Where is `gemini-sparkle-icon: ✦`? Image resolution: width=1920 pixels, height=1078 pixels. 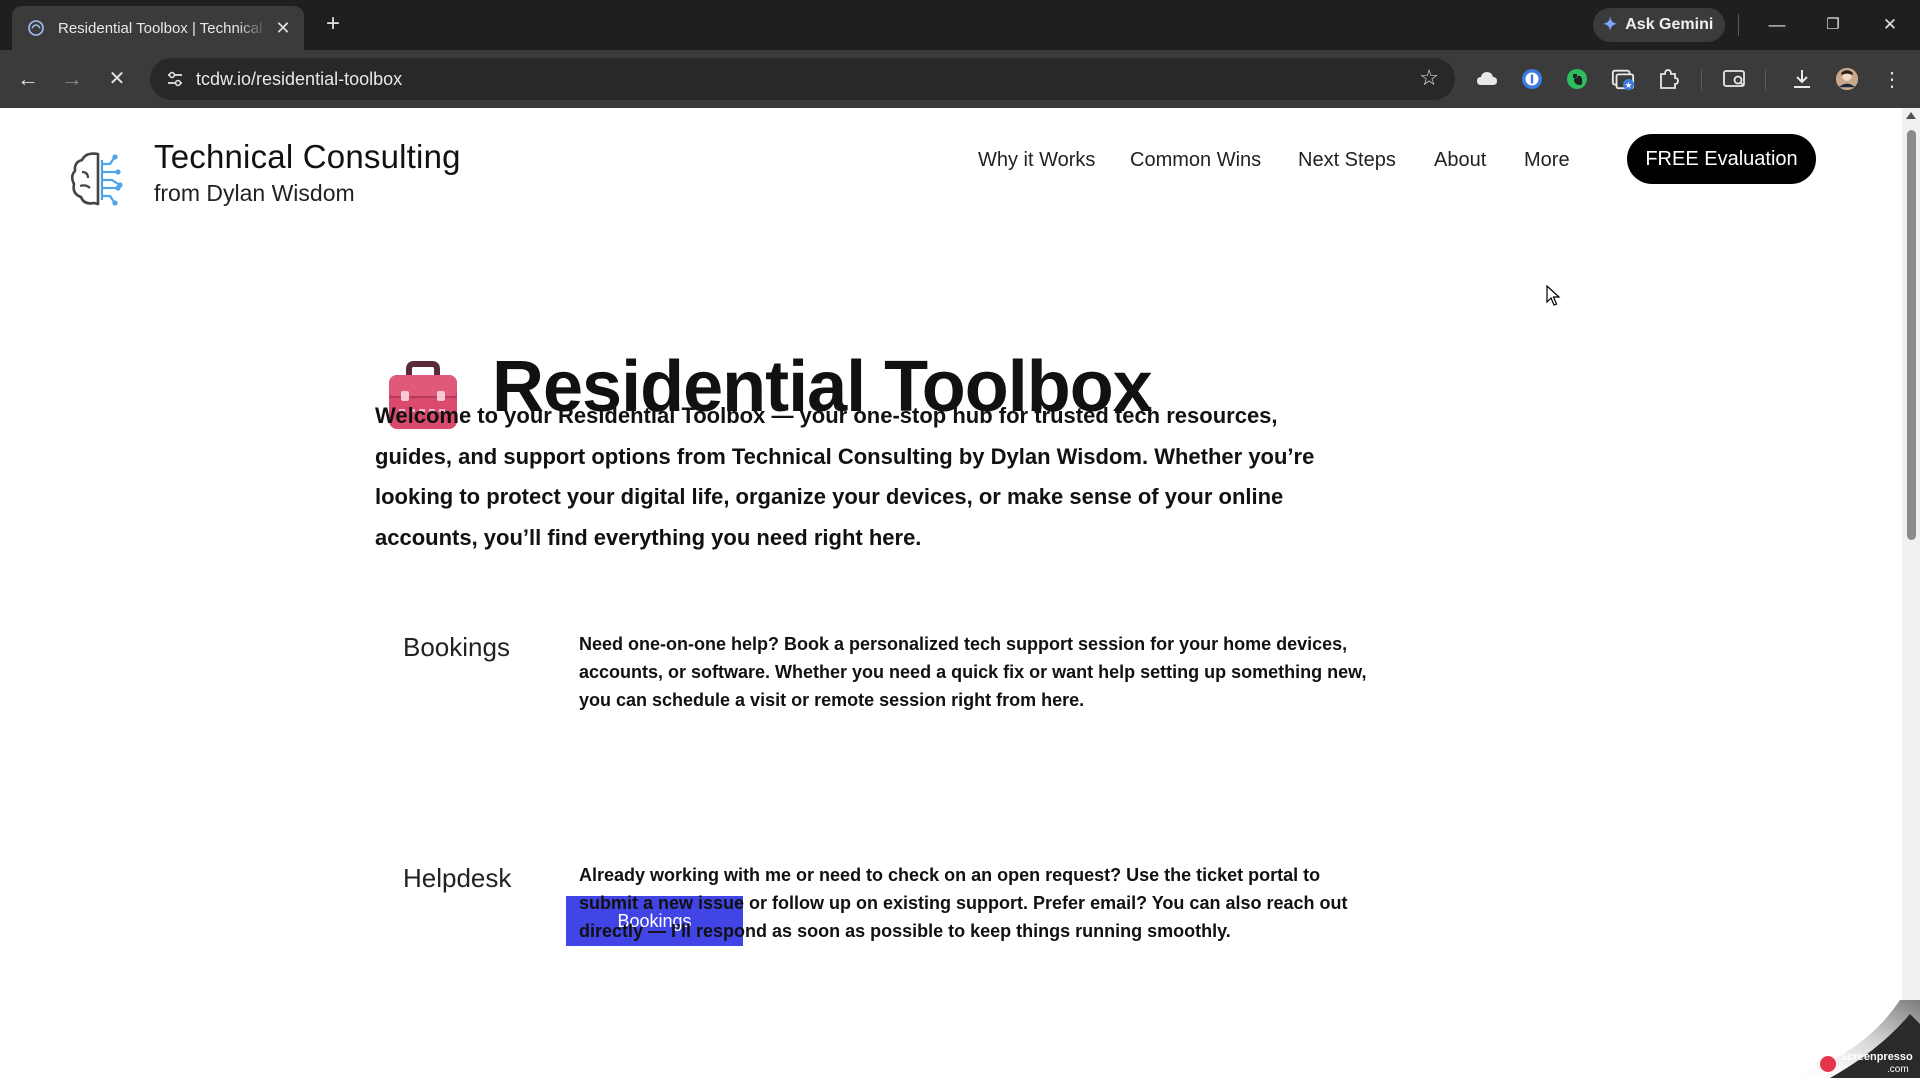 gemini-sparkle-icon: ✦ is located at coordinates (1610, 24).